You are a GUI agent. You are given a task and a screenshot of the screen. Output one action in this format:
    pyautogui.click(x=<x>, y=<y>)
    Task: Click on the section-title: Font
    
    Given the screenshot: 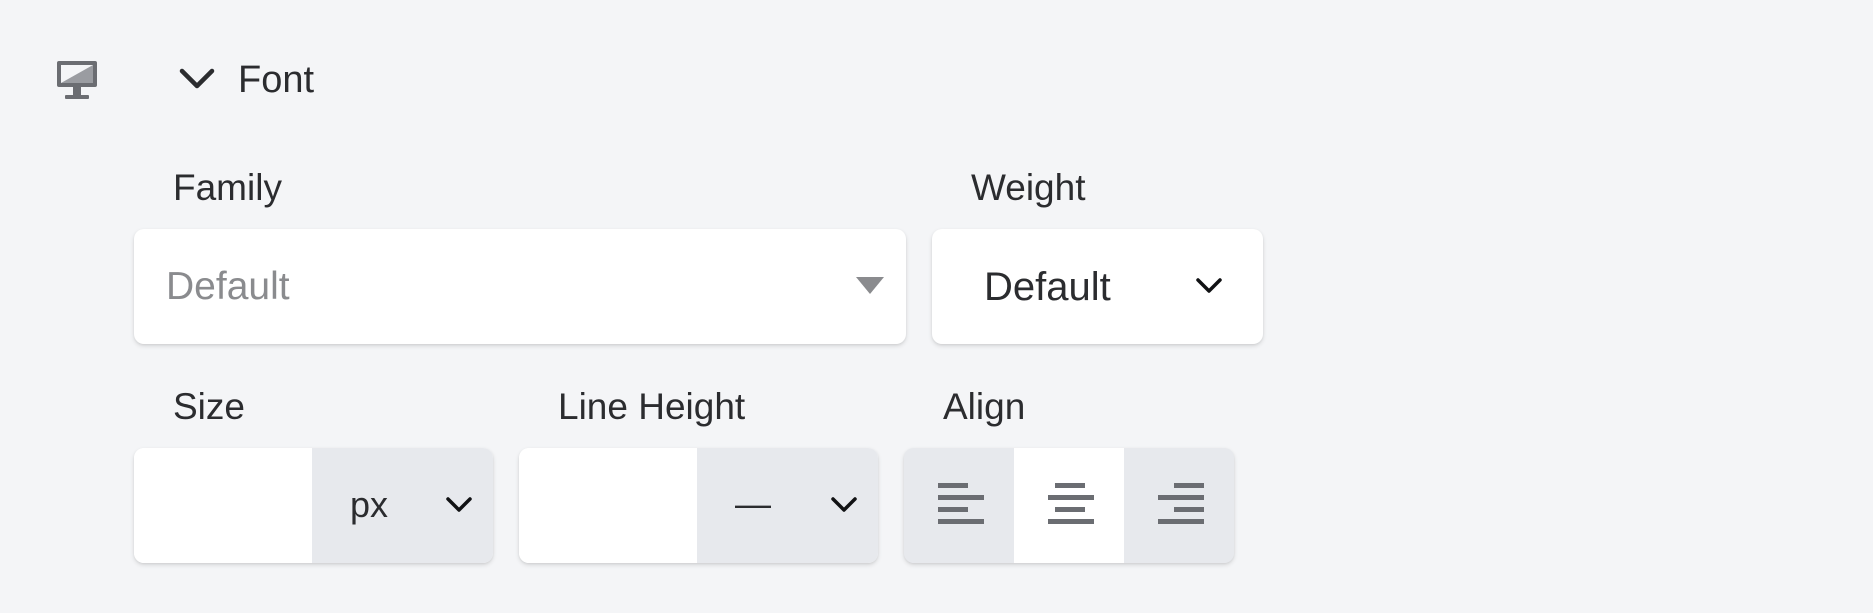 What is the action you would take?
    pyautogui.click(x=276, y=80)
    